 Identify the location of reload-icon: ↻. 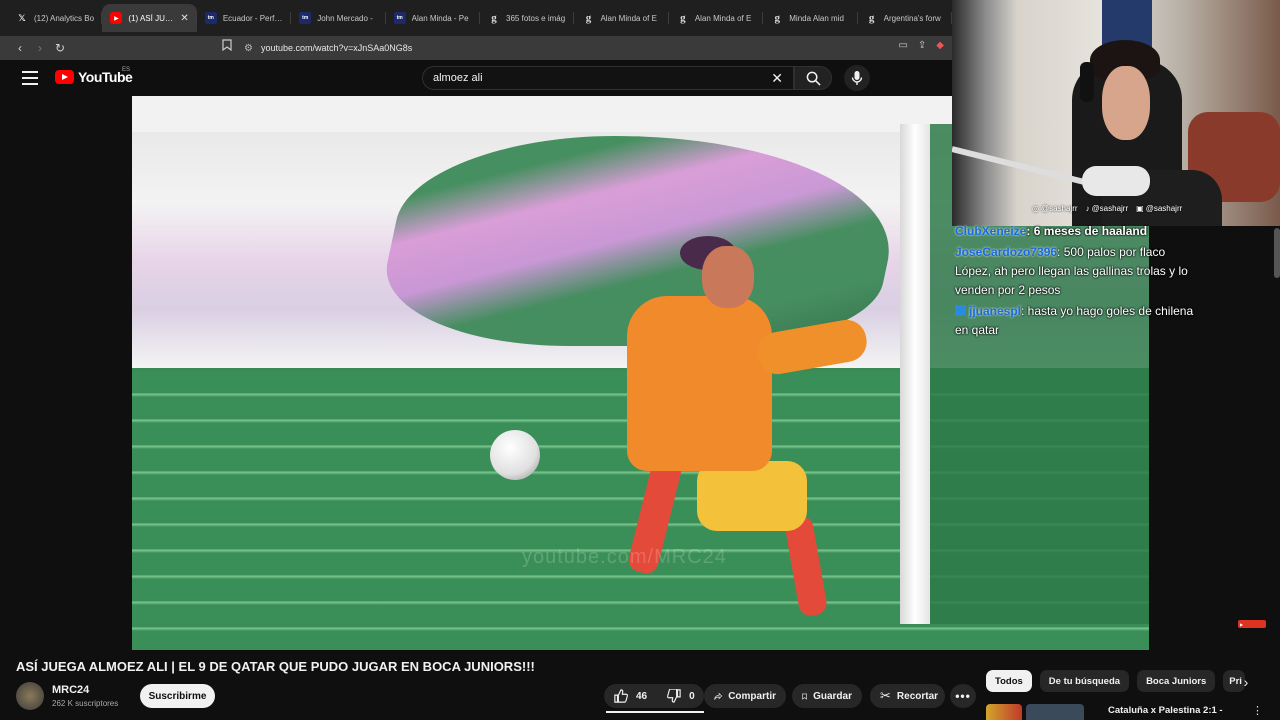
(60, 48).